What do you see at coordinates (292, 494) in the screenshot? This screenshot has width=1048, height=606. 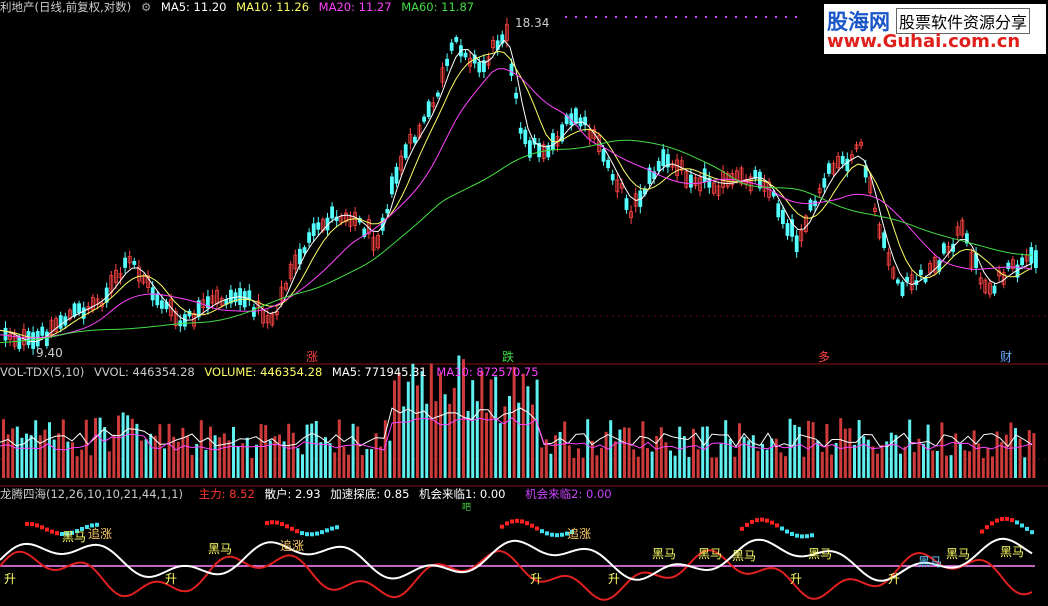 I see `sanhu-value: 散户: 2.93` at bounding box center [292, 494].